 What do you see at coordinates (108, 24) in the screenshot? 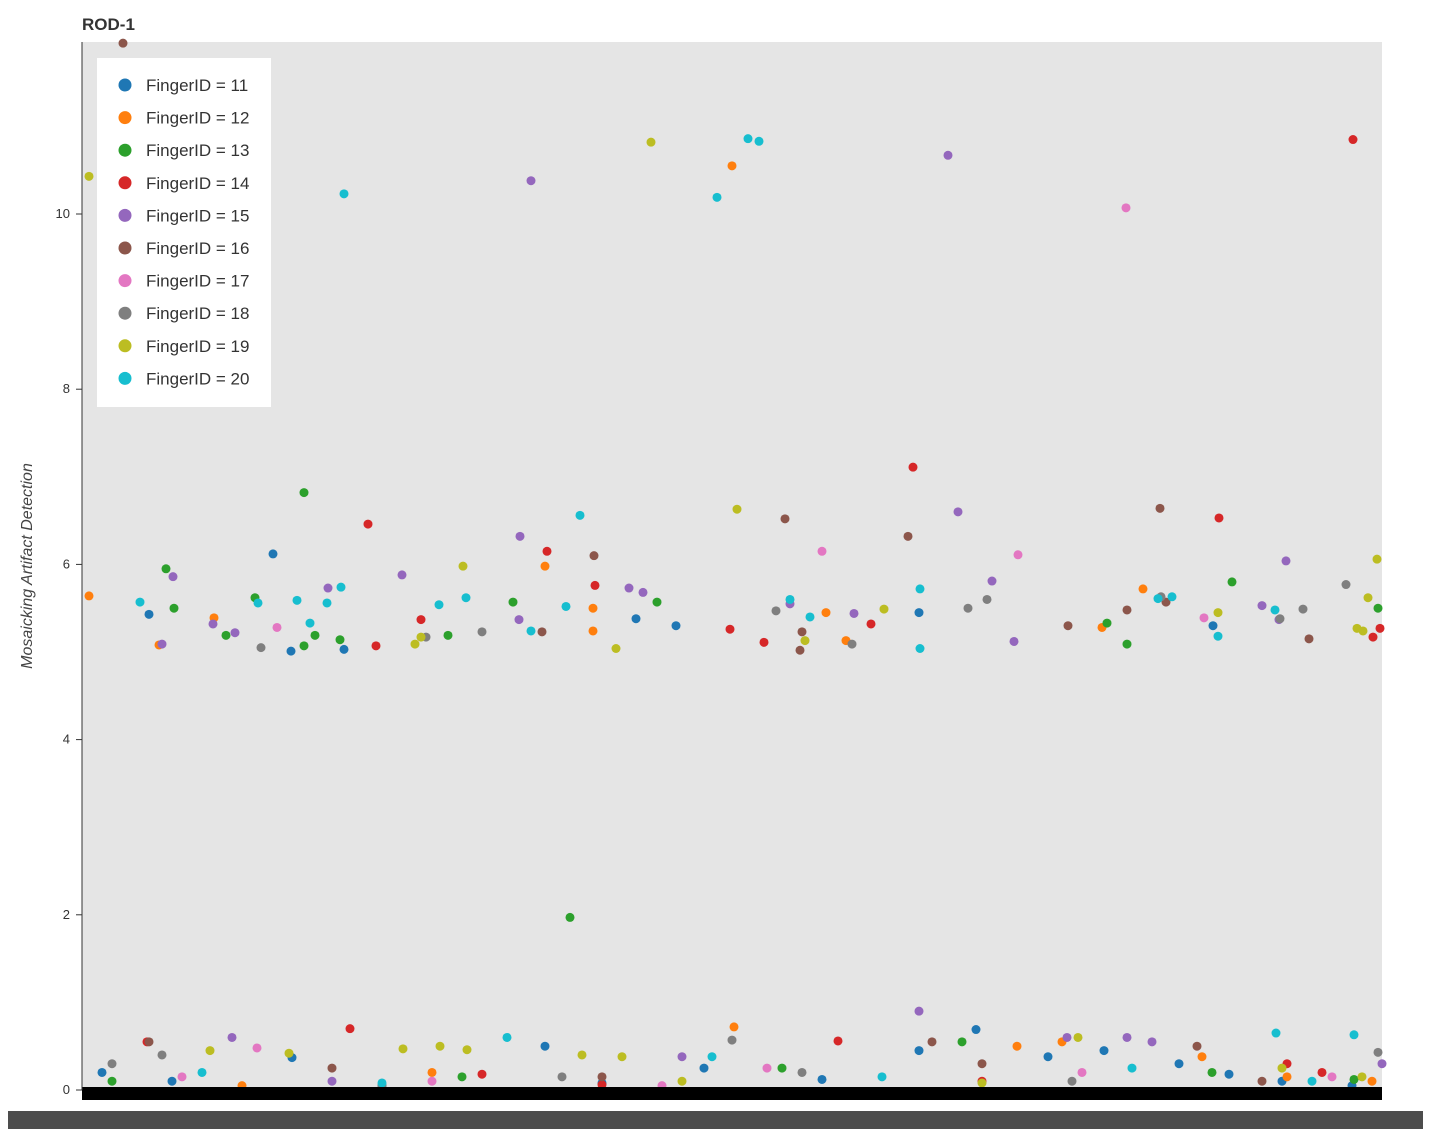
I see `chart-title: ROD-1` at bounding box center [108, 24].